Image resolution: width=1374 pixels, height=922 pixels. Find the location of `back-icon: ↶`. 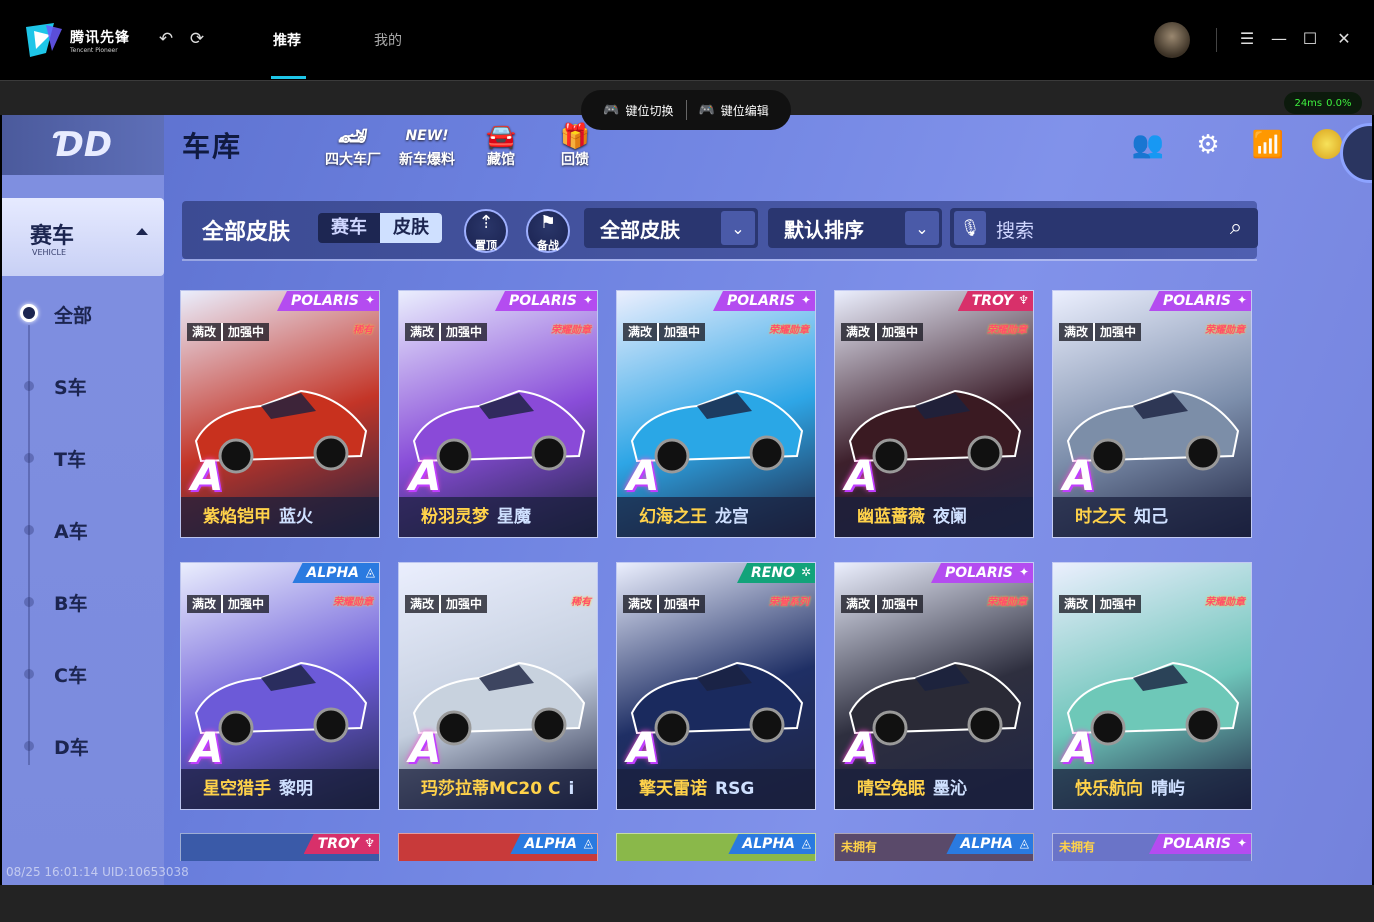

back-icon: ↶ is located at coordinates (166, 39).